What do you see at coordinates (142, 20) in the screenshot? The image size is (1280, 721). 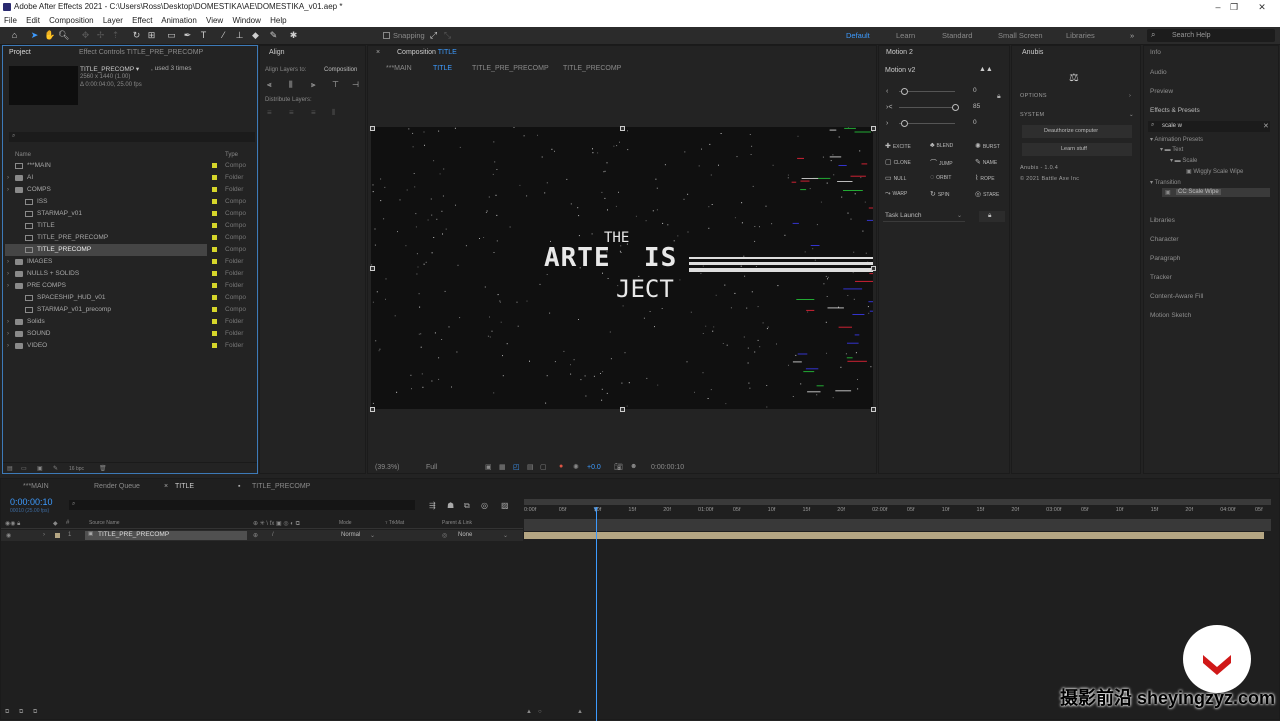 I see `menu-effect: Effect` at bounding box center [142, 20].